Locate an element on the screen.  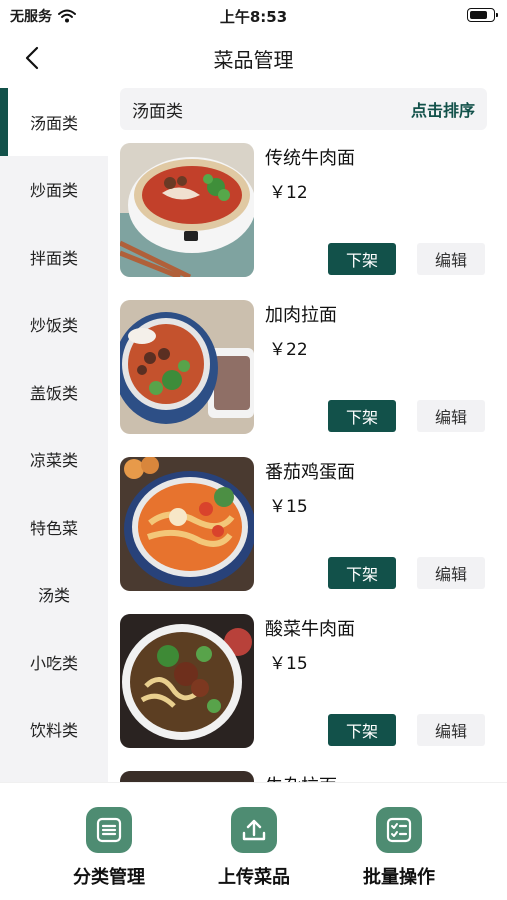
sidebar-item-cold-dishes: 凉菜类 is located at coordinates (54, 460).